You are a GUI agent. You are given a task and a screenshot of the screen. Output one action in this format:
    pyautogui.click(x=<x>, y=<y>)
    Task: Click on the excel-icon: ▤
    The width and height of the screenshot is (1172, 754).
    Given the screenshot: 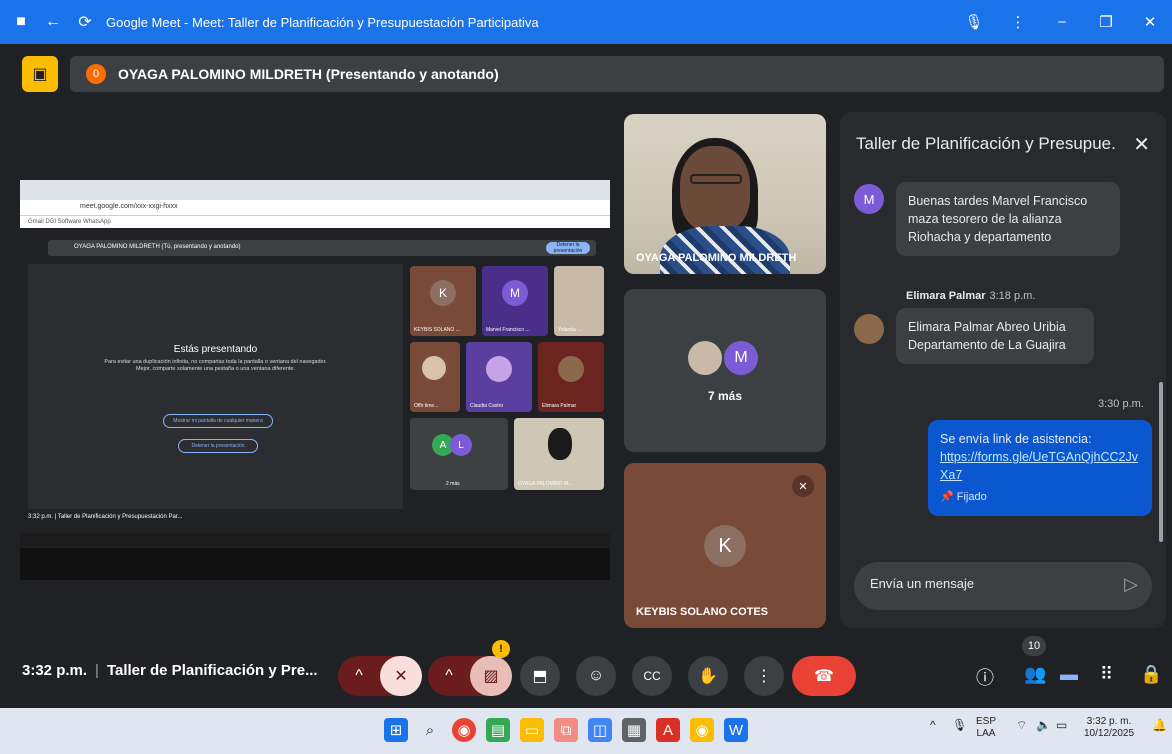 What is the action you would take?
    pyautogui.click(x=498, y=730)
    